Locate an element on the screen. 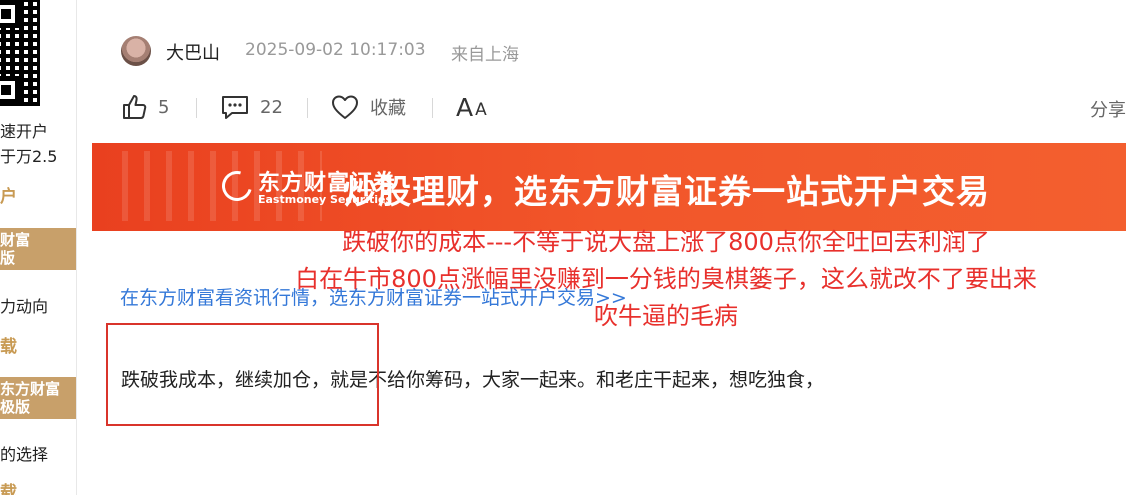 This screenshot has width=1126, height=495. sidebar-badge-line: 极版 is located at coordinates (15, 407).